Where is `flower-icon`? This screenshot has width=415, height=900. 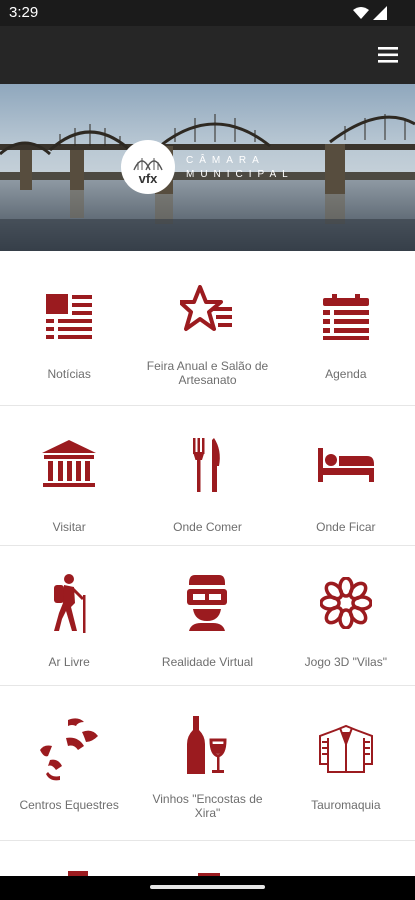
flower-icon is located at coordinates (345, 603).